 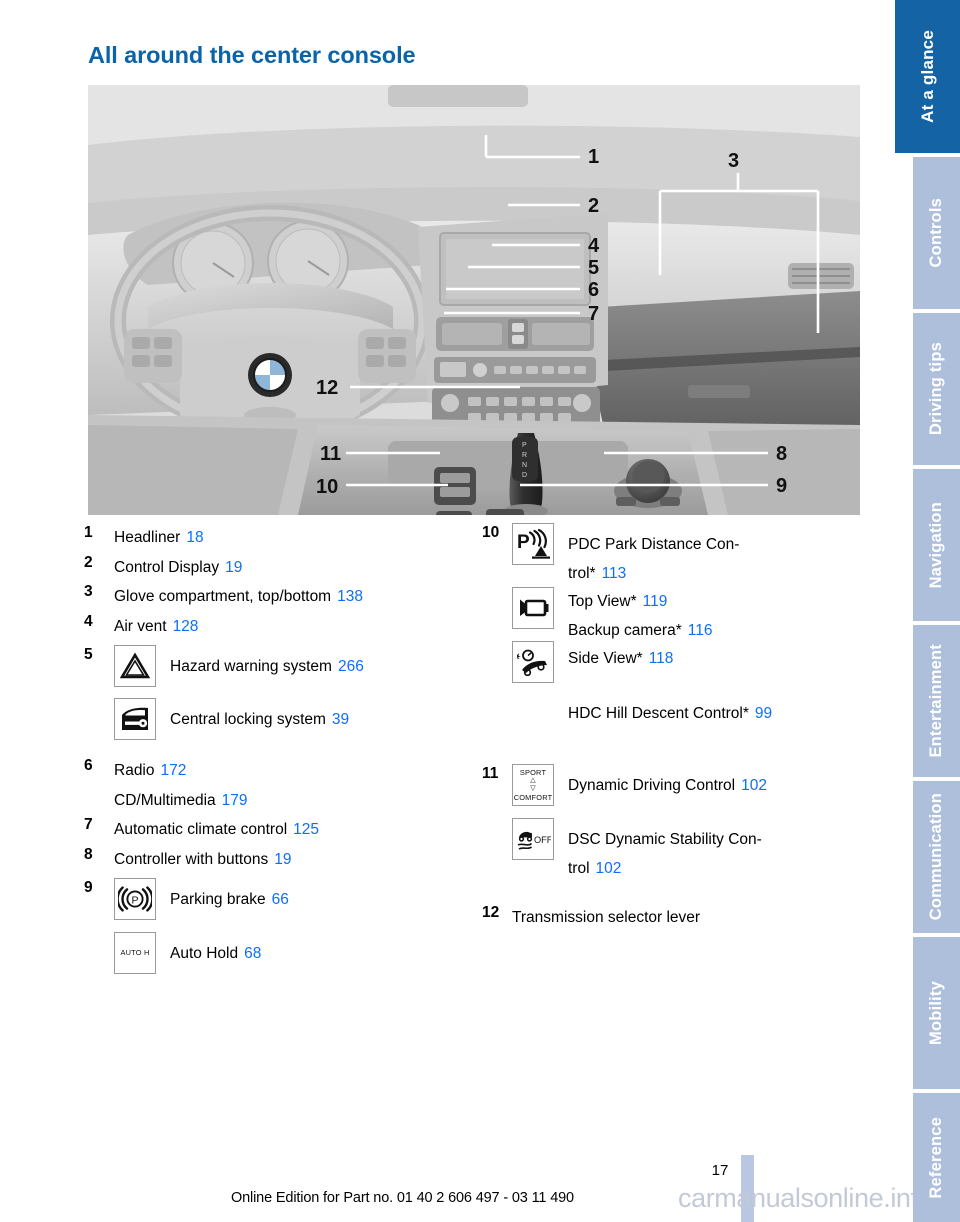 What do you see at coordinates (490, 773) in the screenshot?
I see `legend-number: 11` at bounding box center [490, 773].